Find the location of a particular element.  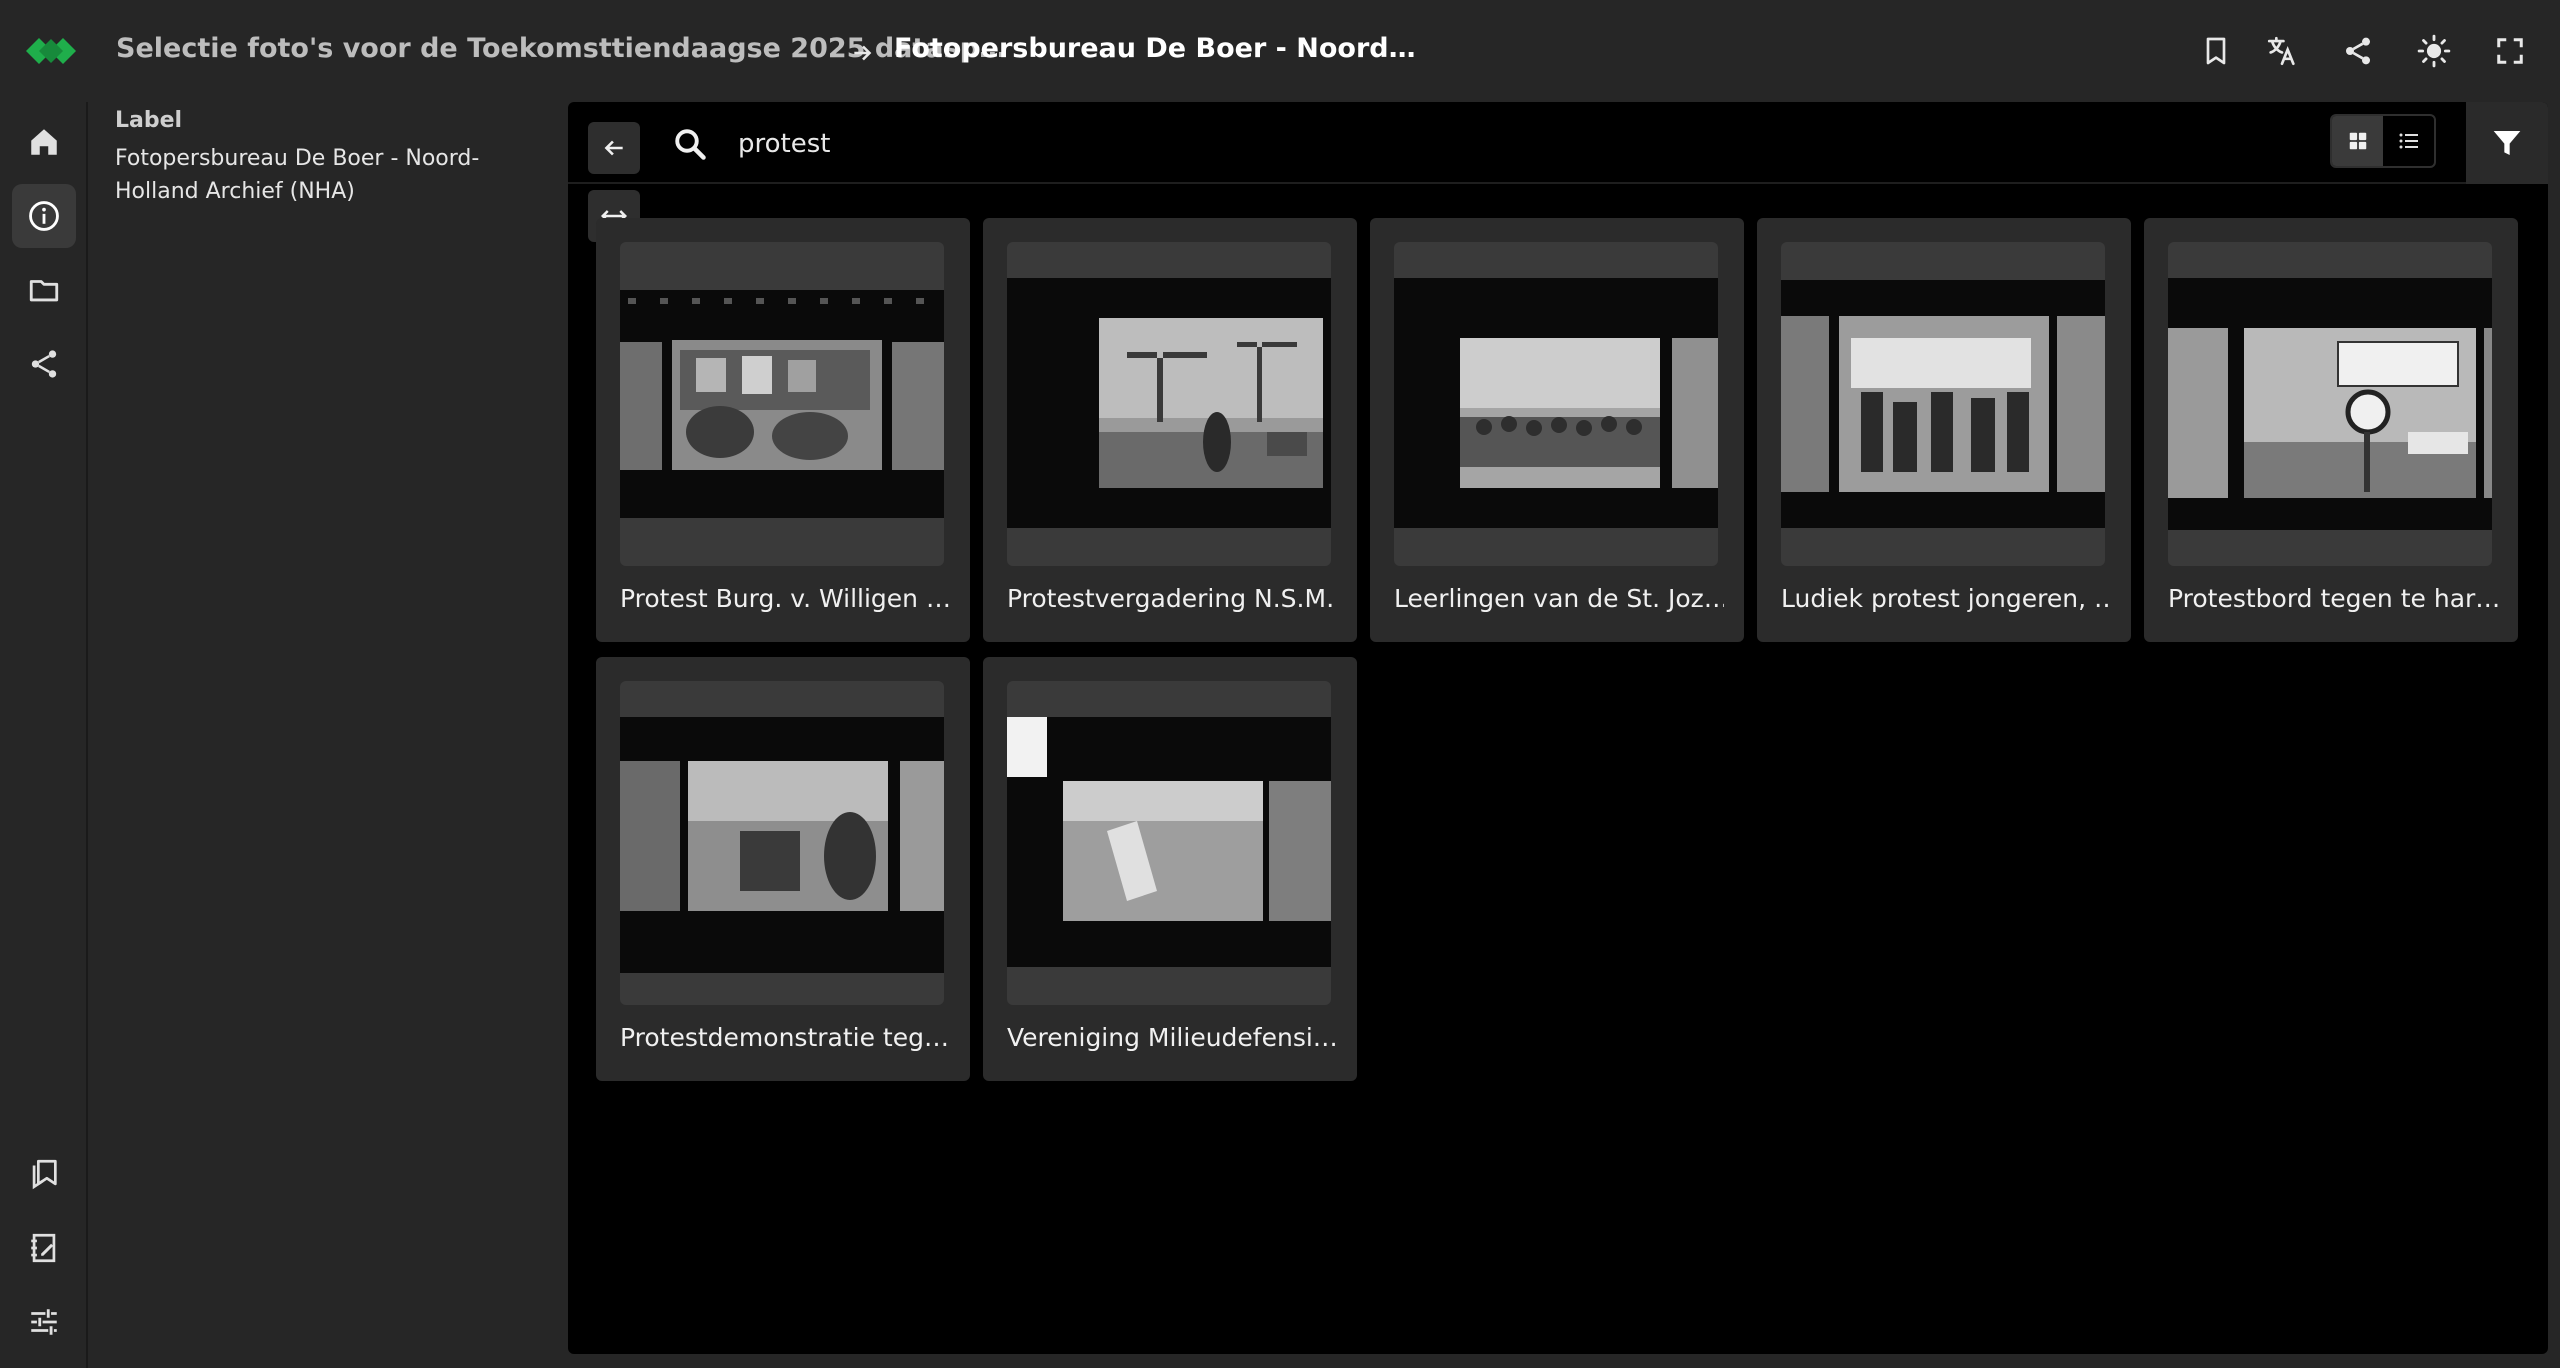

search-bar is located at coordinates (1558, 143).